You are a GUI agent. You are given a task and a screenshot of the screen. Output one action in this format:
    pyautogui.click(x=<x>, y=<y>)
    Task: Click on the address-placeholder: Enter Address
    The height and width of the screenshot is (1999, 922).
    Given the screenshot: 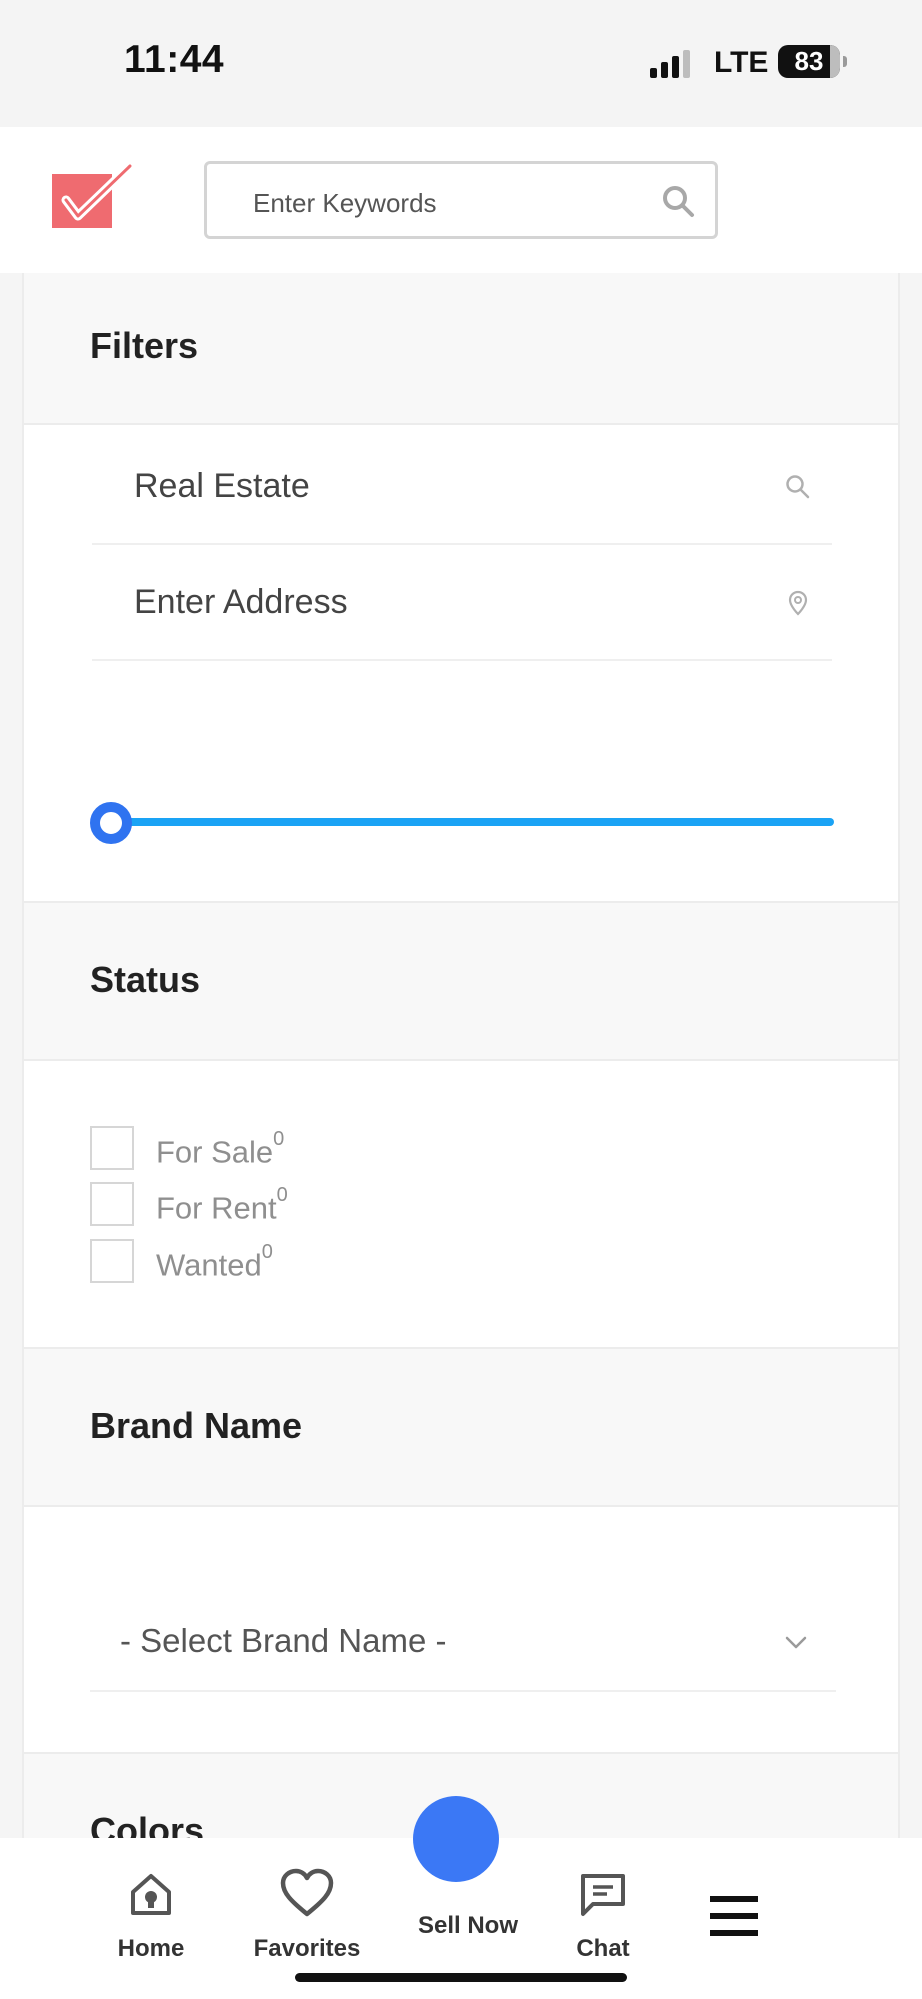 What is the action you would take?
    pyautogui.click(x=241, y=602)
    